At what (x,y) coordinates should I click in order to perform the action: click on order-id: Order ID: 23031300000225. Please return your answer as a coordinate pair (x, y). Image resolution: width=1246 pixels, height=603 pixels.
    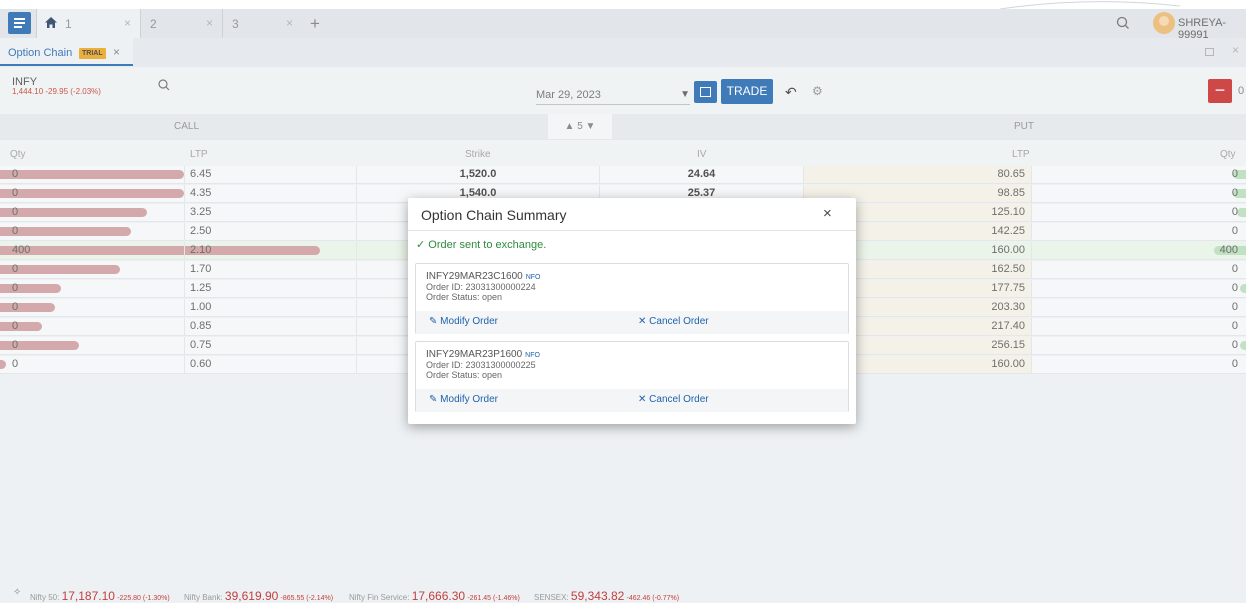
    Looking at the image, I should click on (481, 365).